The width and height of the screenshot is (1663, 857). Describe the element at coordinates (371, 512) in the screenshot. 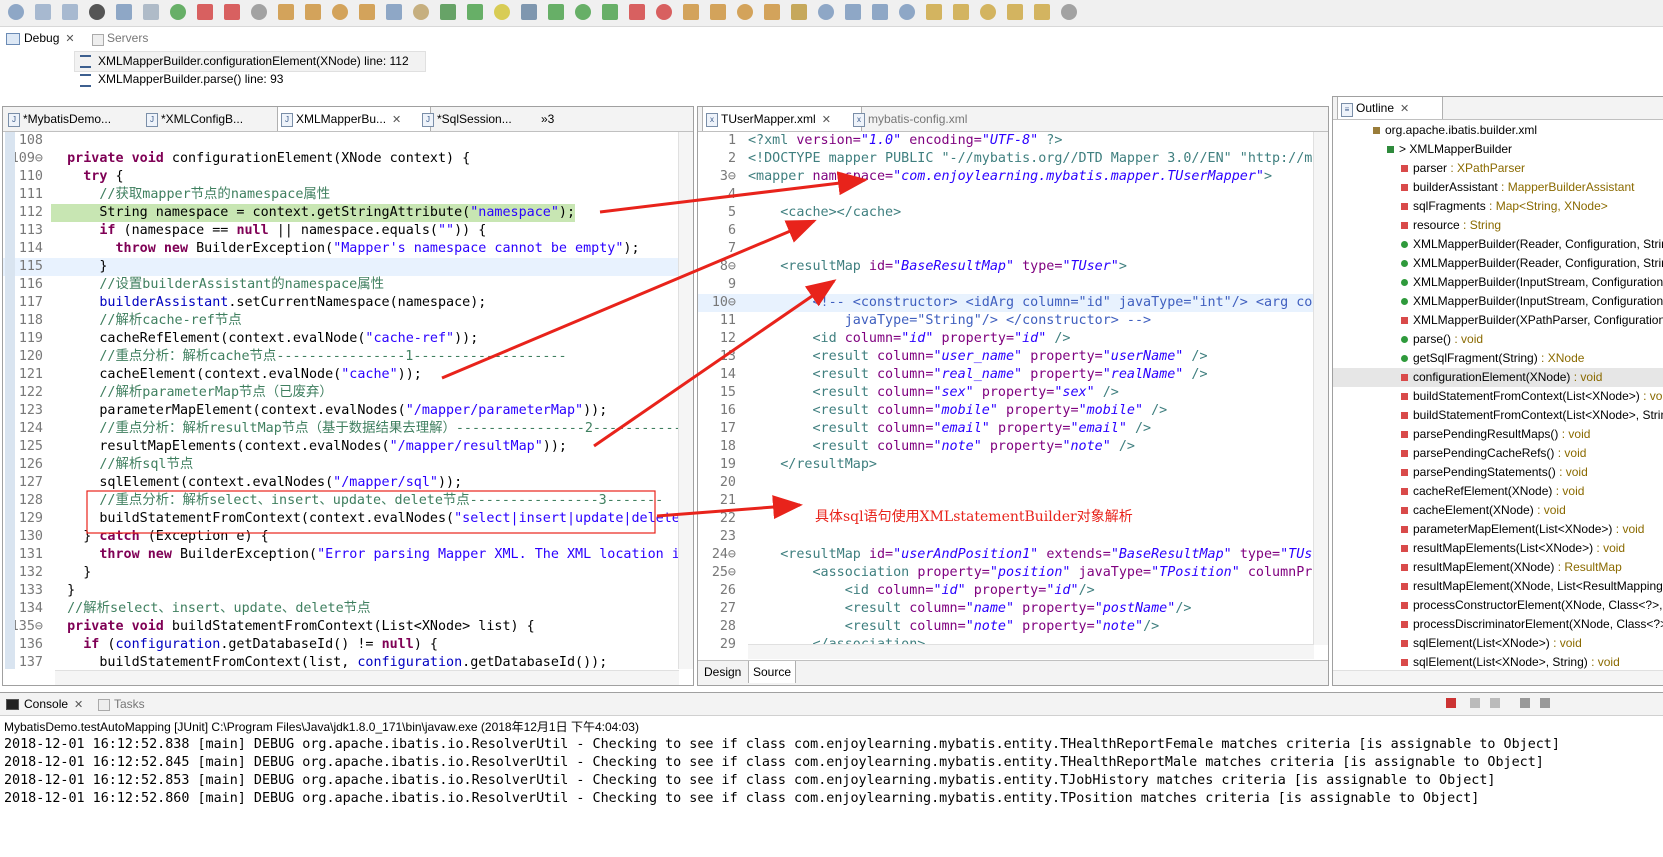

I see `highlight-box` at that location.